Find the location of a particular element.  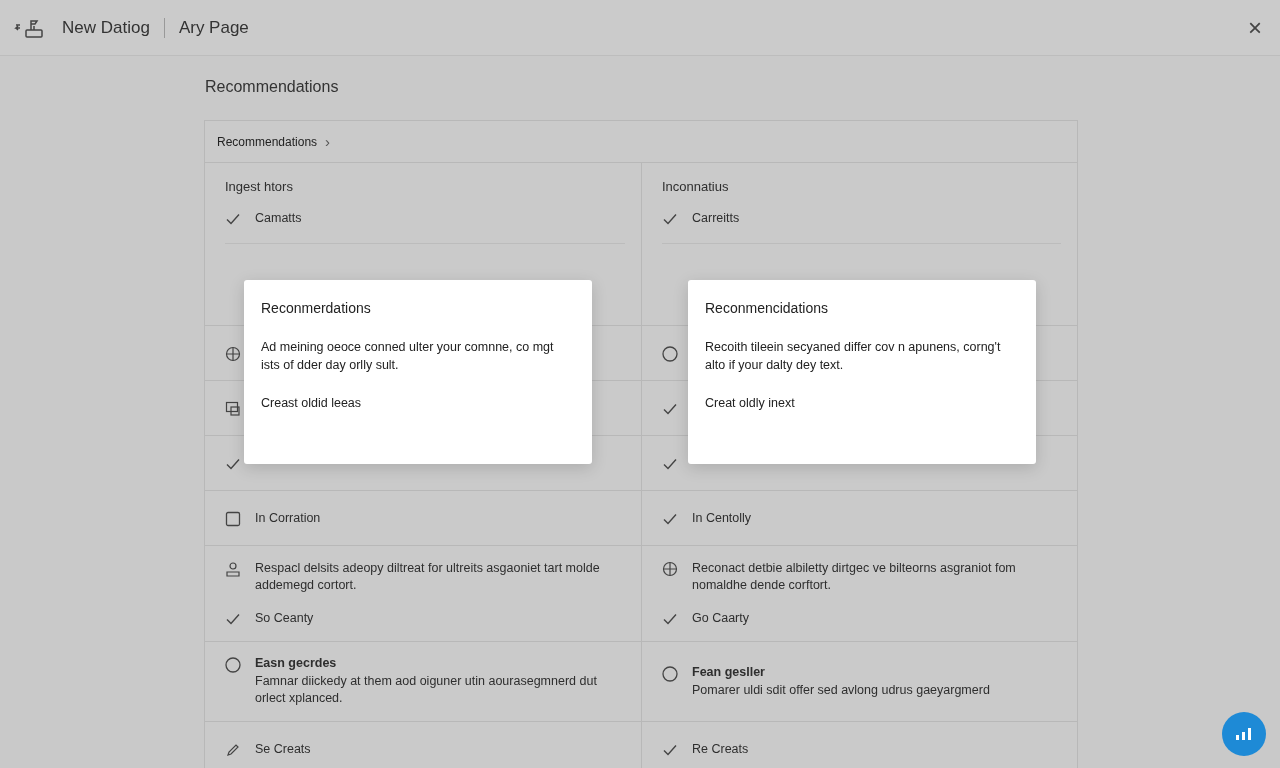

item-title: Easn gecrdes is located at coordinates (296, 663).